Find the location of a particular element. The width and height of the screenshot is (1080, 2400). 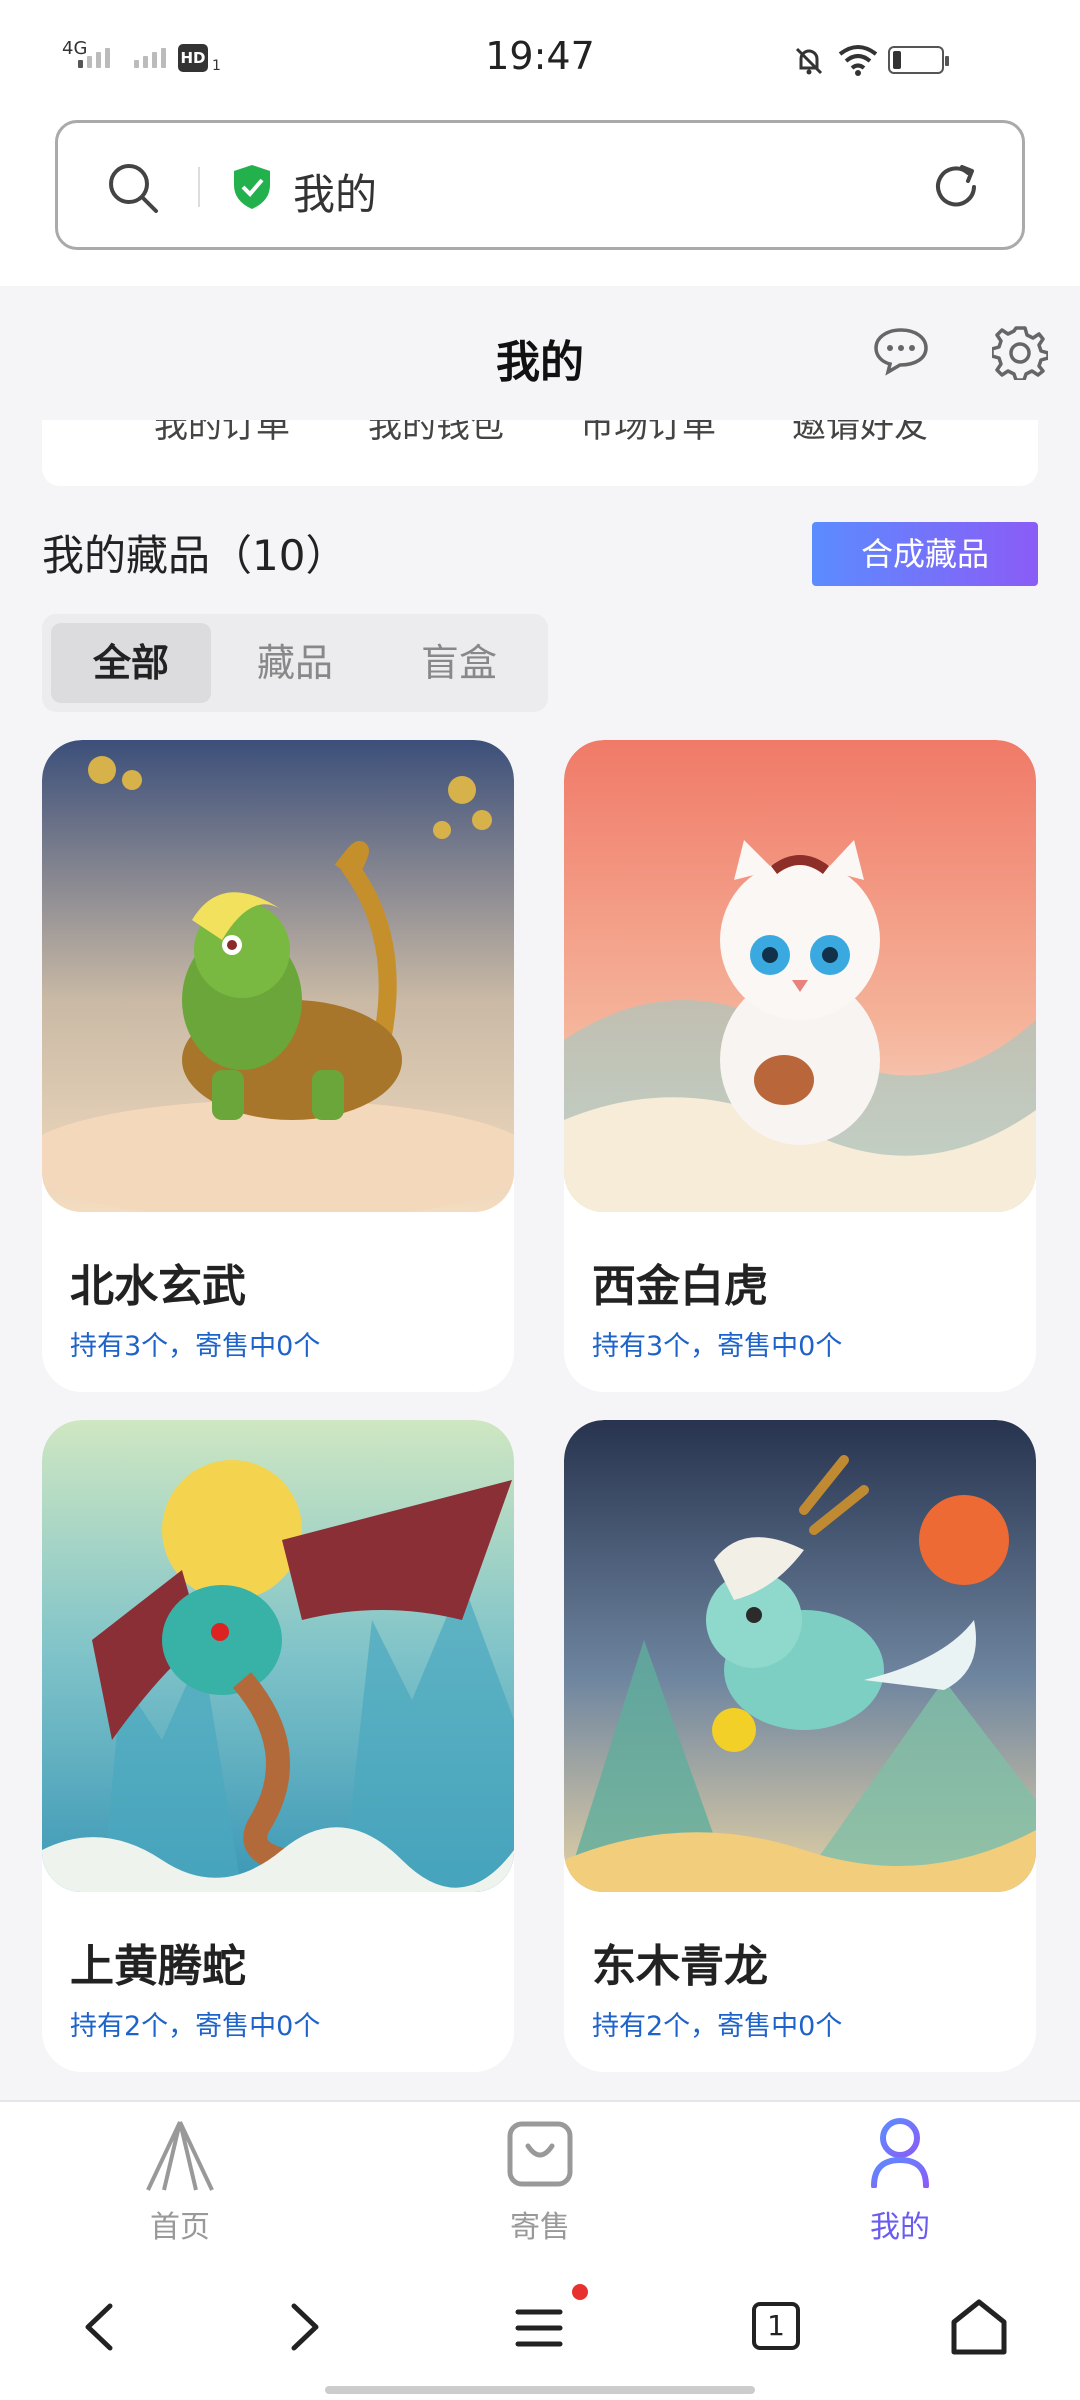

browser-address-area: 我的 is located at coordinates (540, 198).